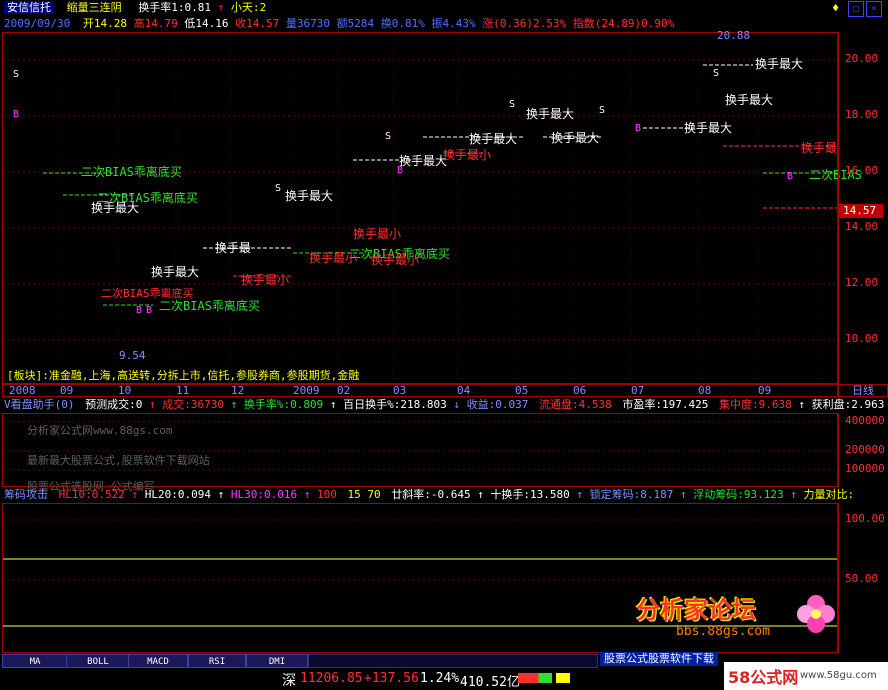 This screenshot has height=690, width=888. I want to click on bell-icon: ♦, so click(839, 8).